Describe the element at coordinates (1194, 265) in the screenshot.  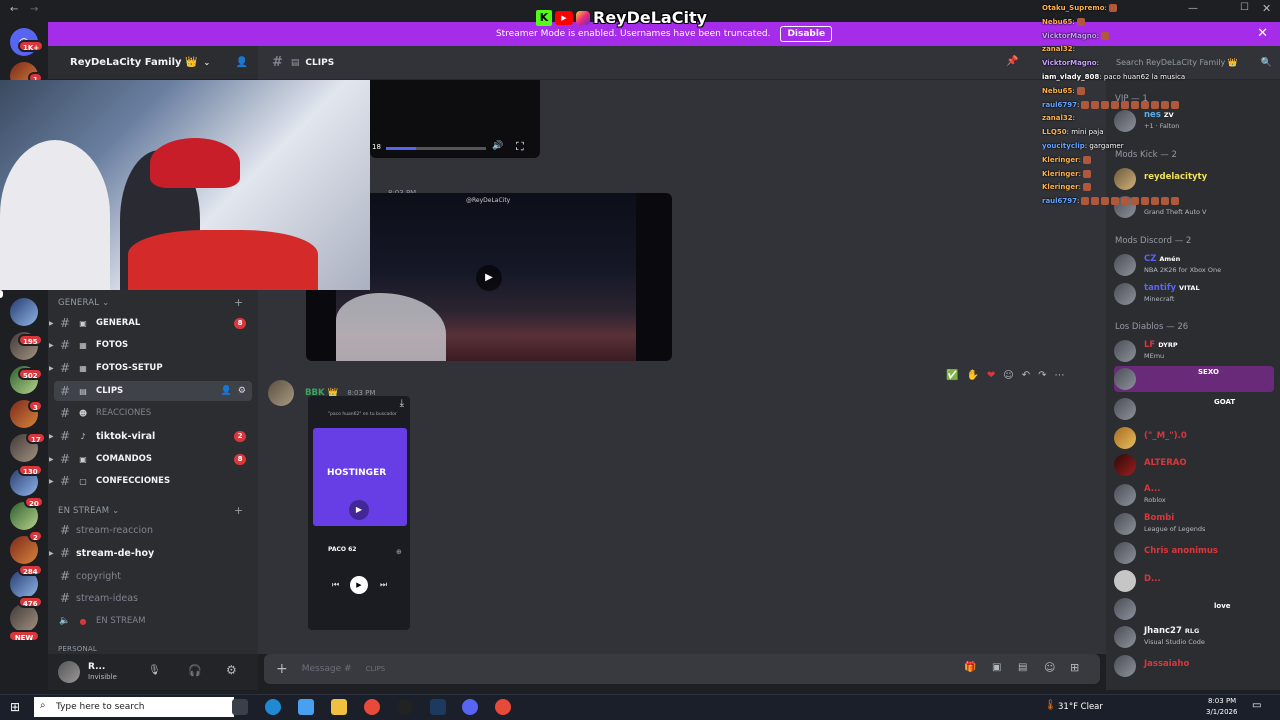
I see `member-item: CZ Amén NBA 2K26 for Xbox One` at that location.